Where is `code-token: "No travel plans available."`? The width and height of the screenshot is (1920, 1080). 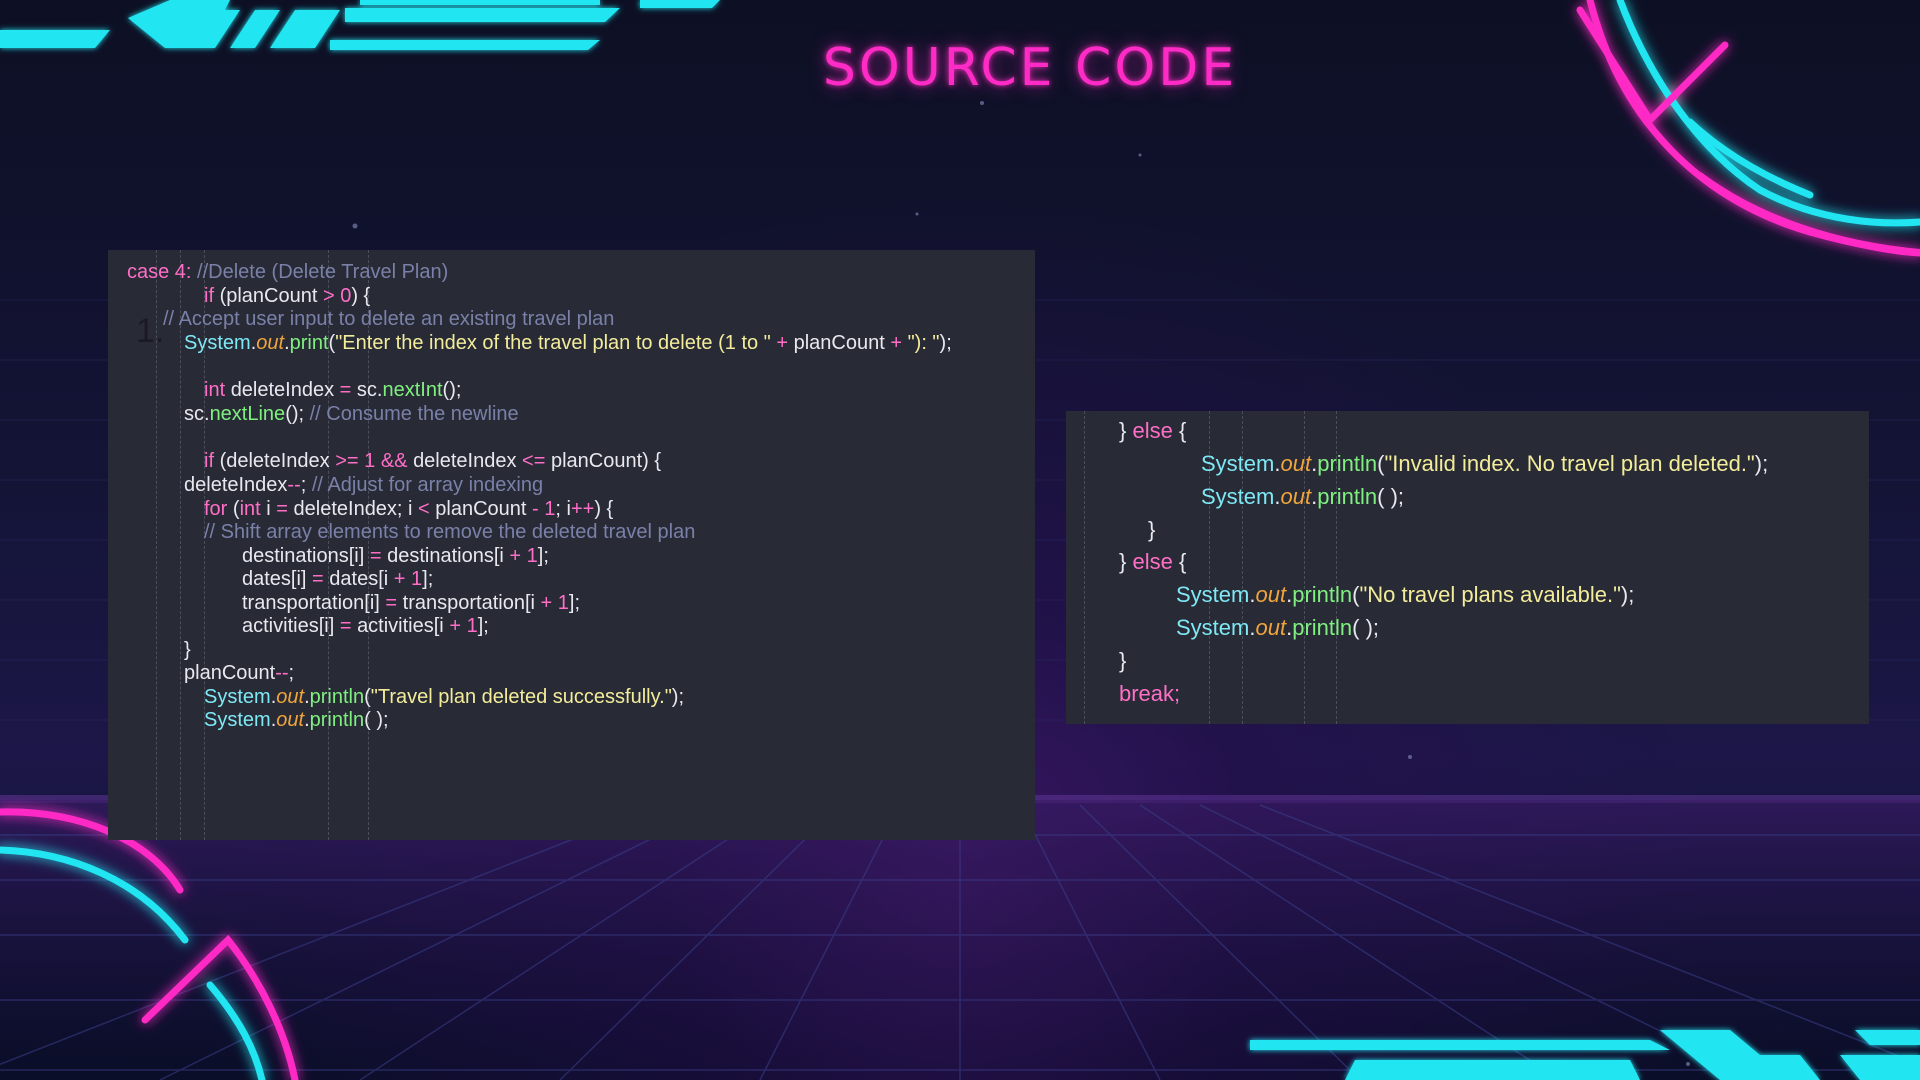
code-token: "No travel plans available." is located at coordinates (1490, 594).